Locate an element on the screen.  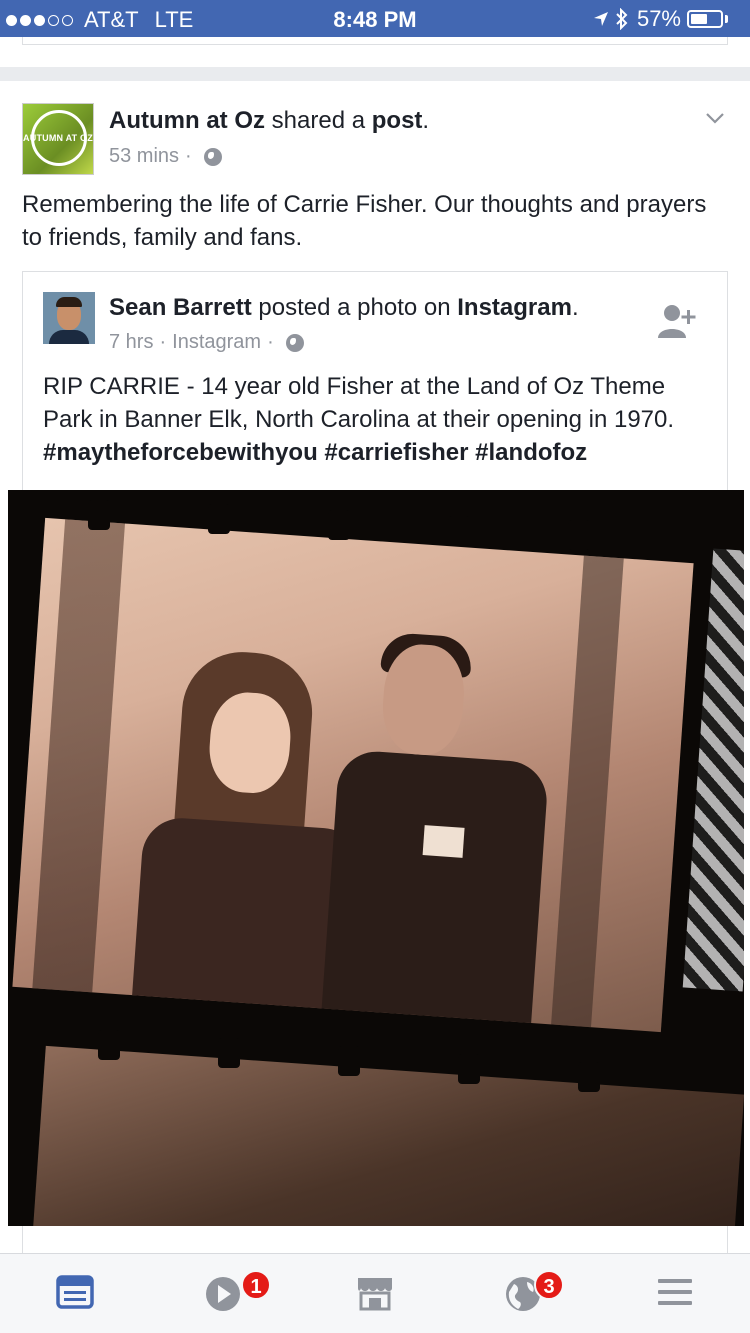
author-avatar is located at coordinates (69, 318).